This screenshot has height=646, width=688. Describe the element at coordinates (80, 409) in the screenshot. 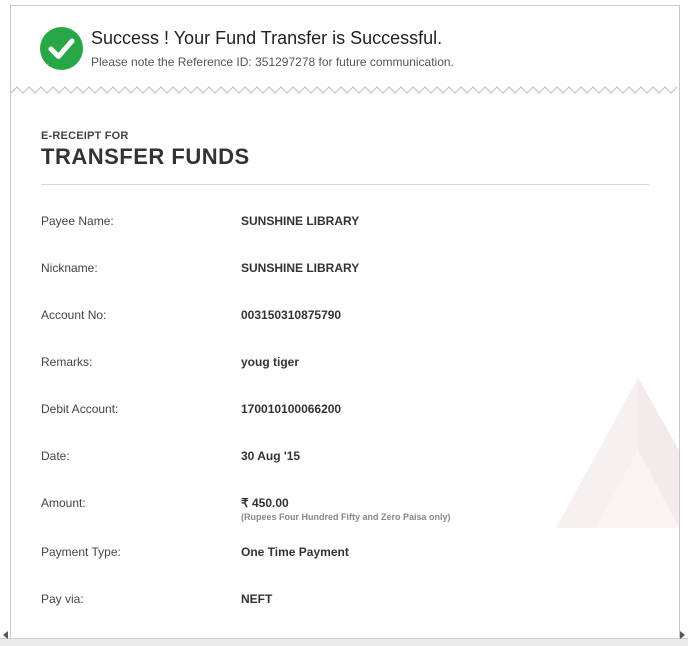

I see `field-label: Debit Account:` at that location.